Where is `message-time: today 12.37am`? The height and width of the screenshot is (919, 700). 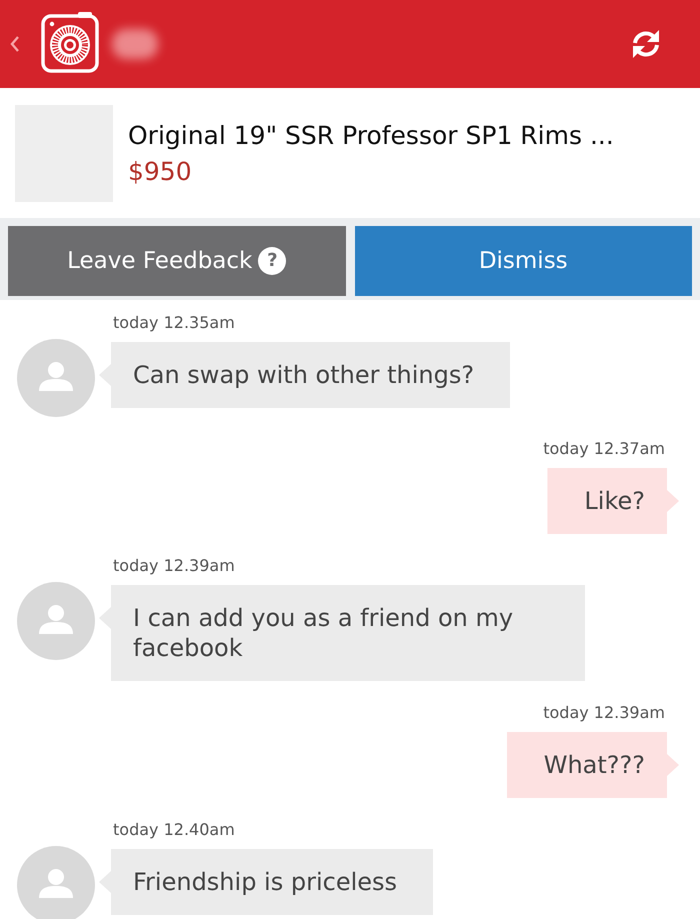
message-time: today 12.37am is located at coordinates (604, 449).